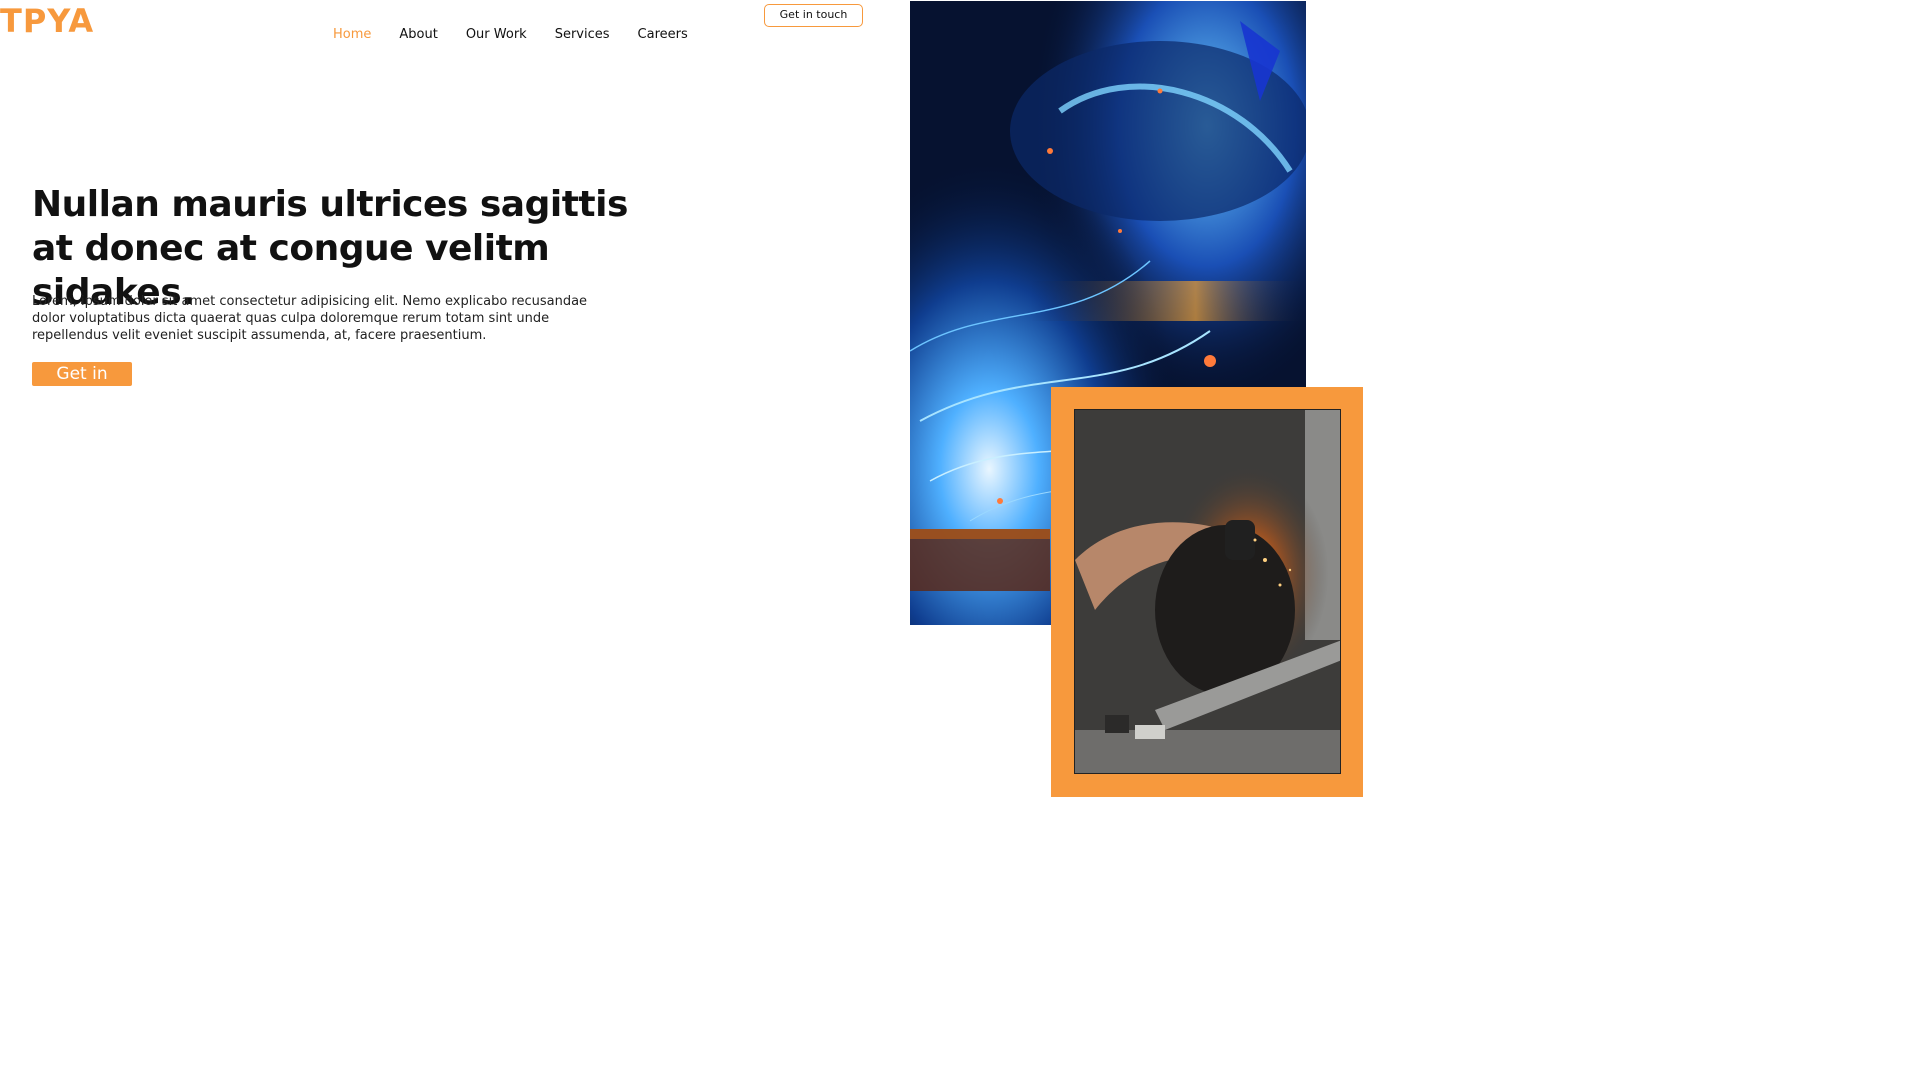 The image size is (1920, 1080). What do you see at coordinates (82, 374) in the screenshot?
I see `get-in-button: Get in` at bounding box center [82, 374].